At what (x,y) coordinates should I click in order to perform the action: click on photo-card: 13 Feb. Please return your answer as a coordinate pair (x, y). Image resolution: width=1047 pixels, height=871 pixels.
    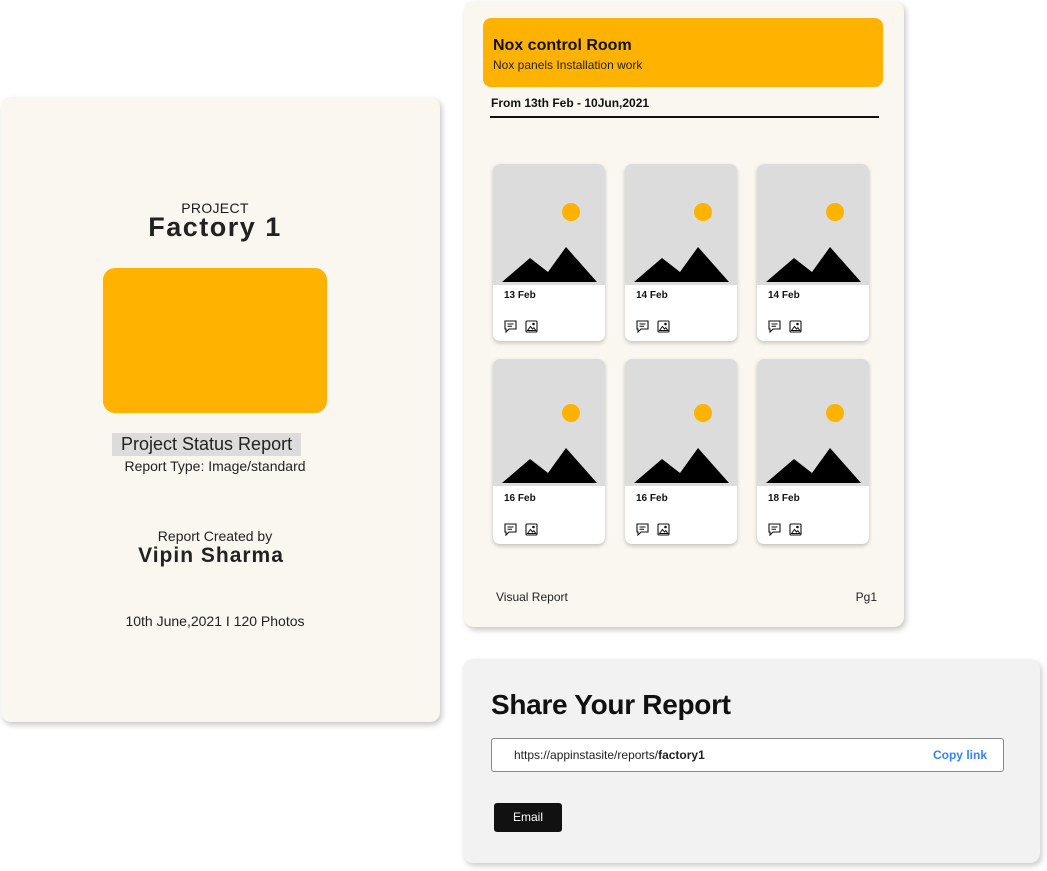
    Looking at the image, I should click on (549, 252).